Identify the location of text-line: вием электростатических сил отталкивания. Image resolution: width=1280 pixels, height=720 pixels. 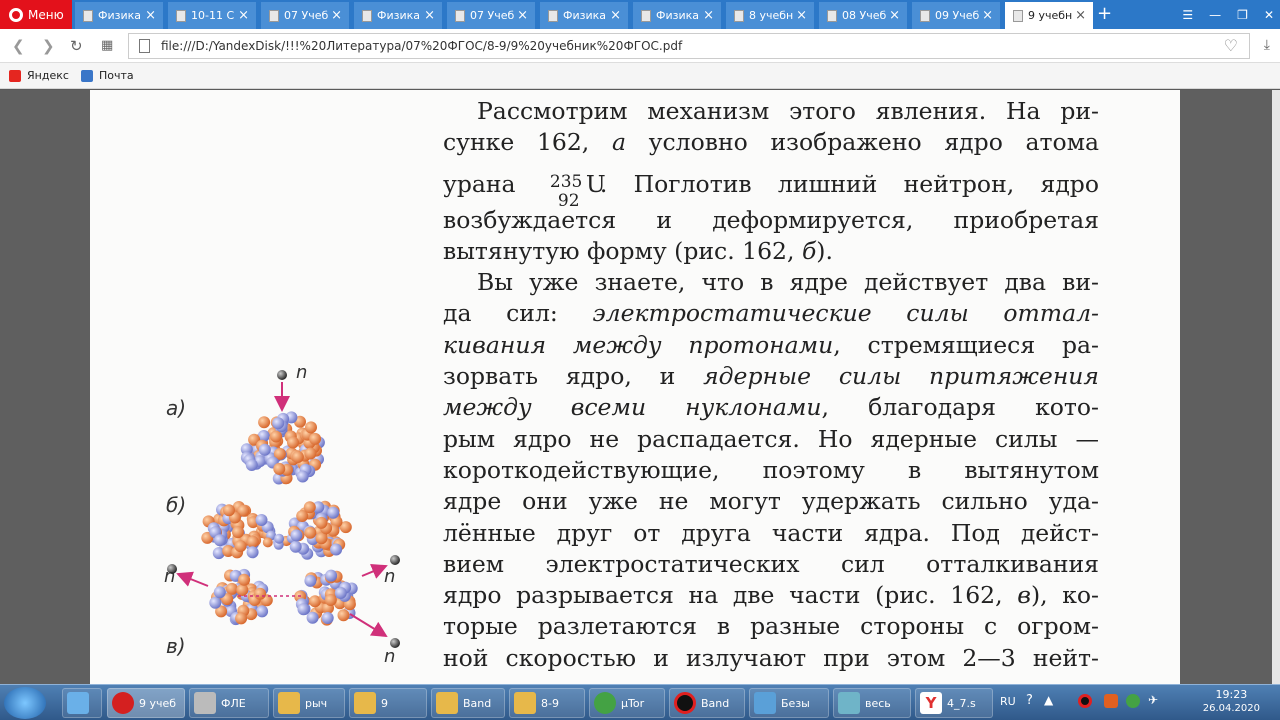
(771, 563).